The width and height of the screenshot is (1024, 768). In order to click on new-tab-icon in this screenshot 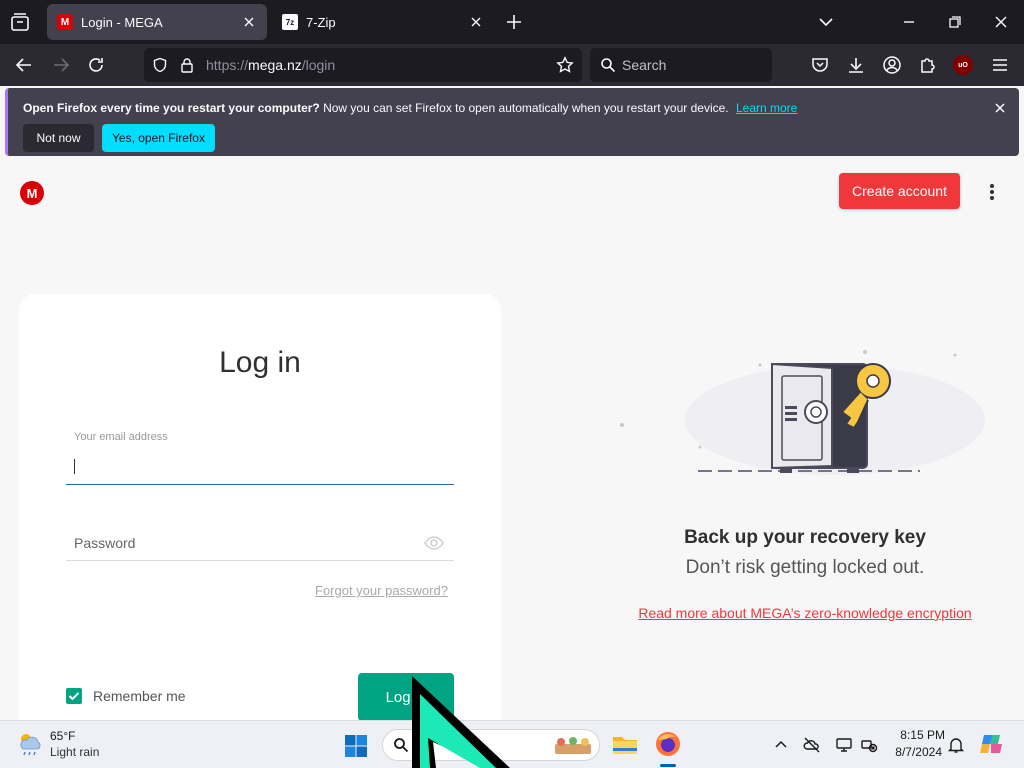, I will do `click(514, 22)`.